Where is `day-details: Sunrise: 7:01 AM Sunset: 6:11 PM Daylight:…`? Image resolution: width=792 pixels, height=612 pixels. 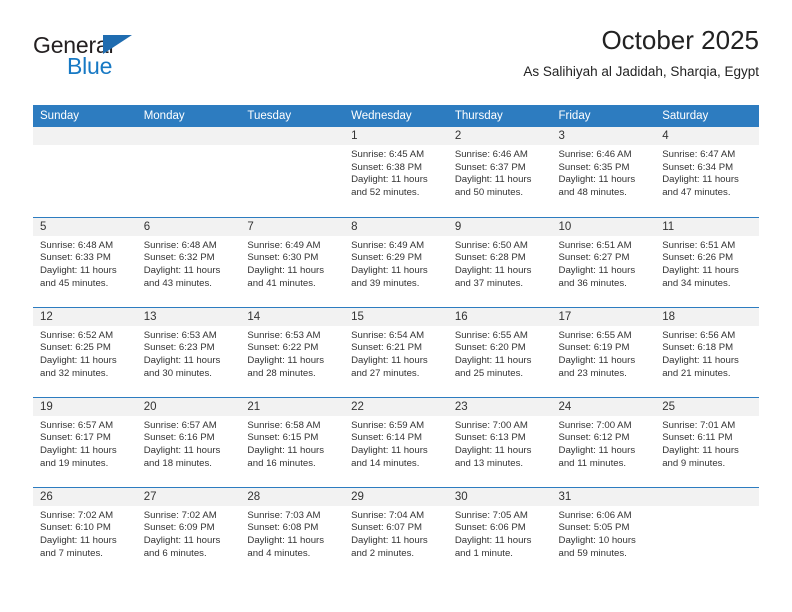 day-details: Sunrise: 7:01 AM Sunset: 6:11 PM Daylight:… is located at coordinates (707, 443).